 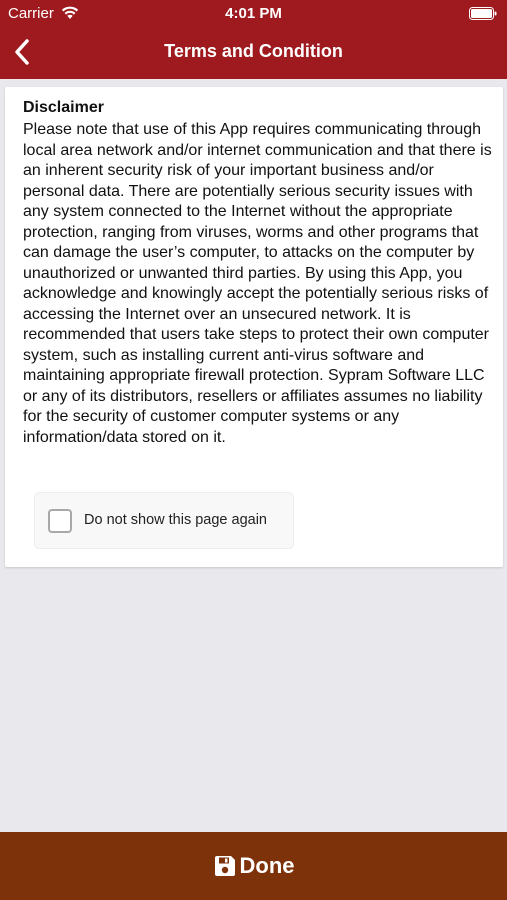 I want to click on status-bar: Carrier 4:01 PM, so click(x=253, y=14).